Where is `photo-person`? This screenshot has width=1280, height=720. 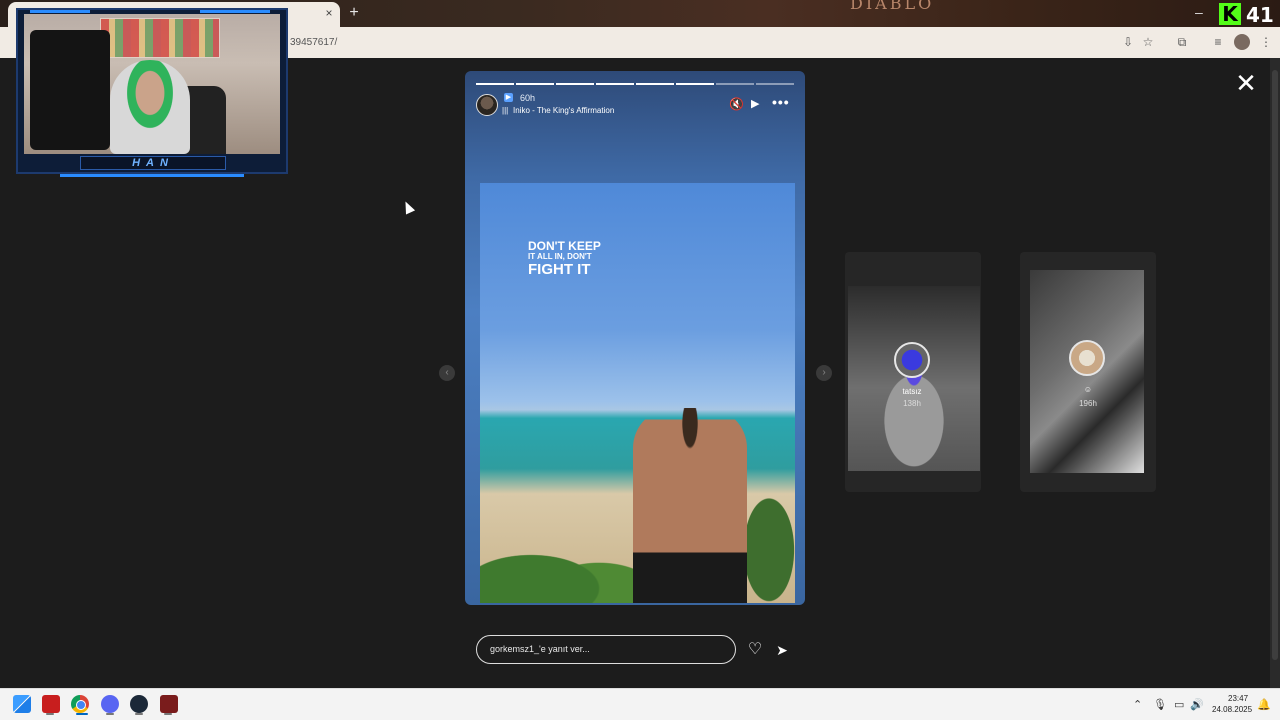 photo-person is located at coordinates (690, 505).